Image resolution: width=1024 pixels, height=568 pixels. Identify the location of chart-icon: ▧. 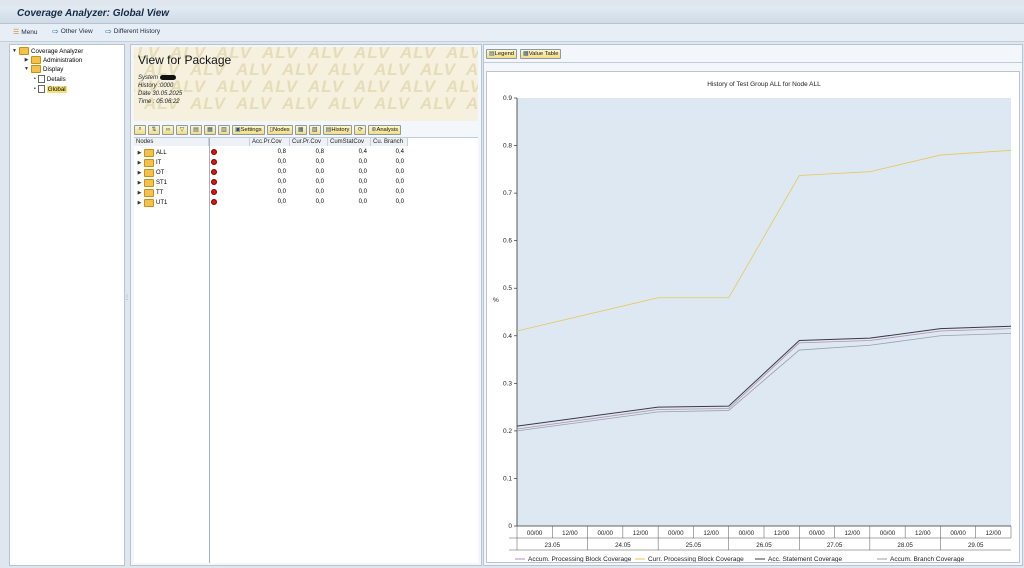
(314, 130).